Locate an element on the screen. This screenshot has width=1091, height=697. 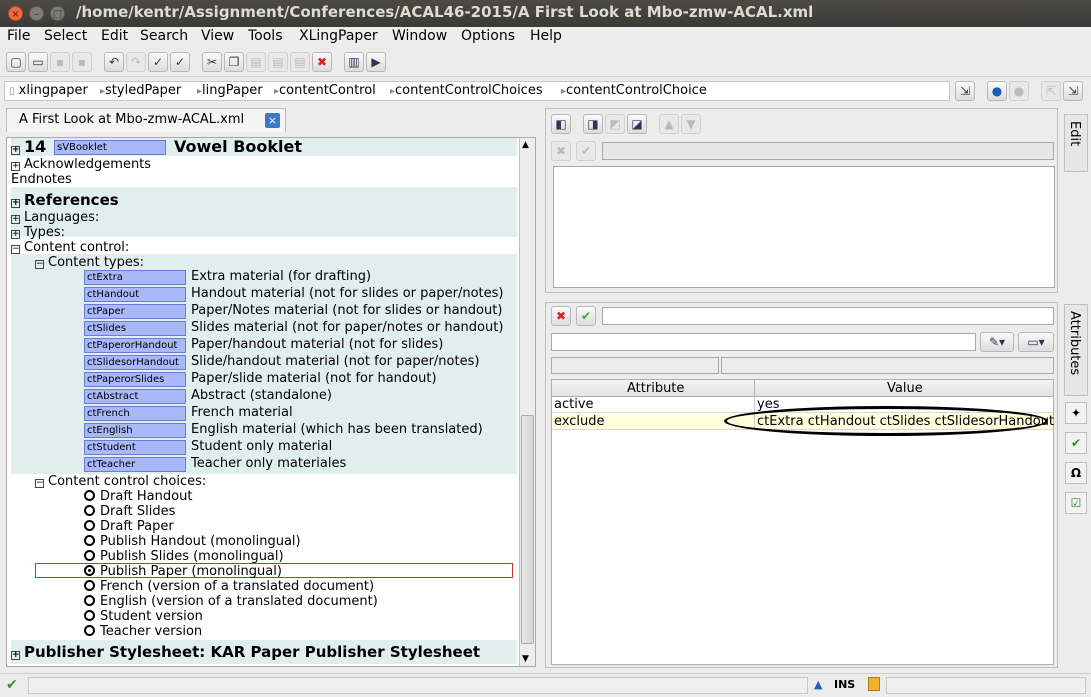
open-folder-icon: ▭ is located at coordinates (38, 62).